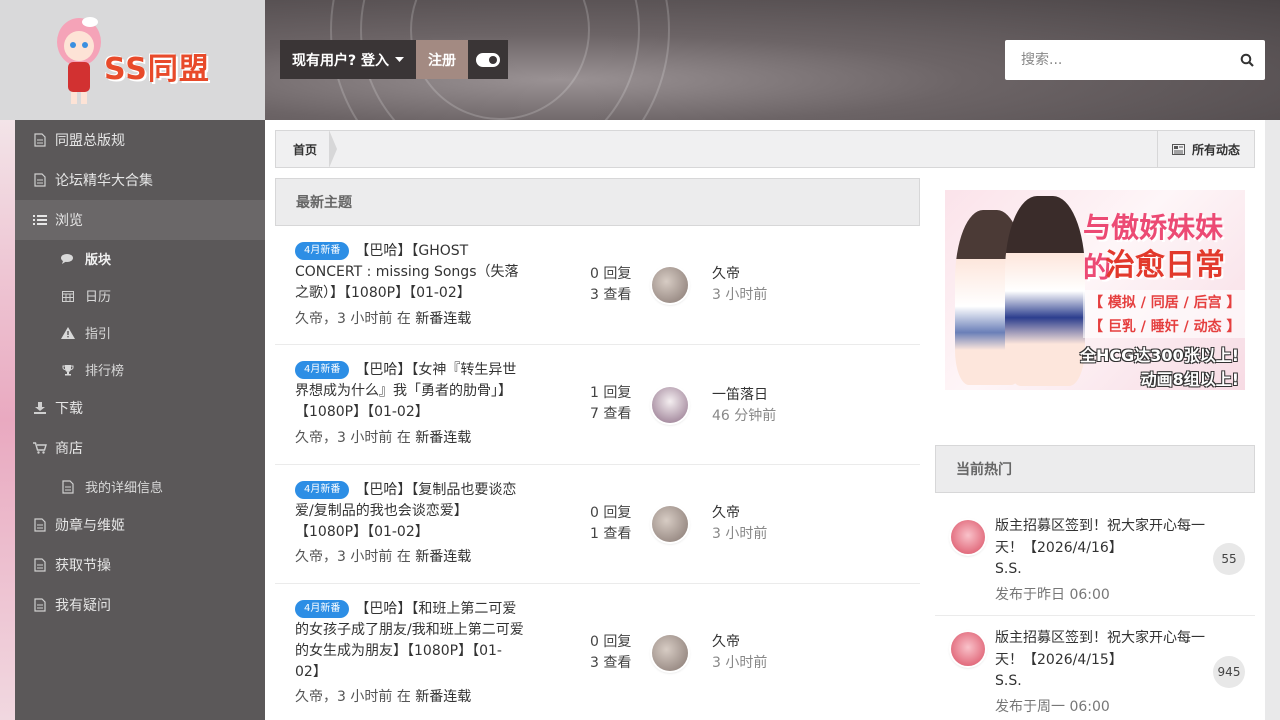 This screenshot has height=720, width=1280. Describe the element at coordinates (610, 524) in the screenshot. I see `topic-stats: 0 回复 1 查看` at that location.